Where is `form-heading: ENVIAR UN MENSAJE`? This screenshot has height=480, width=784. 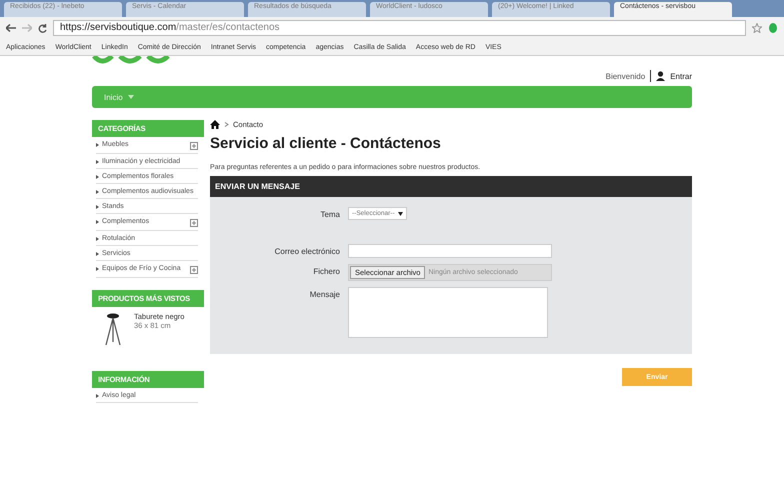 form-heading: ENVIAR UN MENSAJE is located at coordinates (451, 186).